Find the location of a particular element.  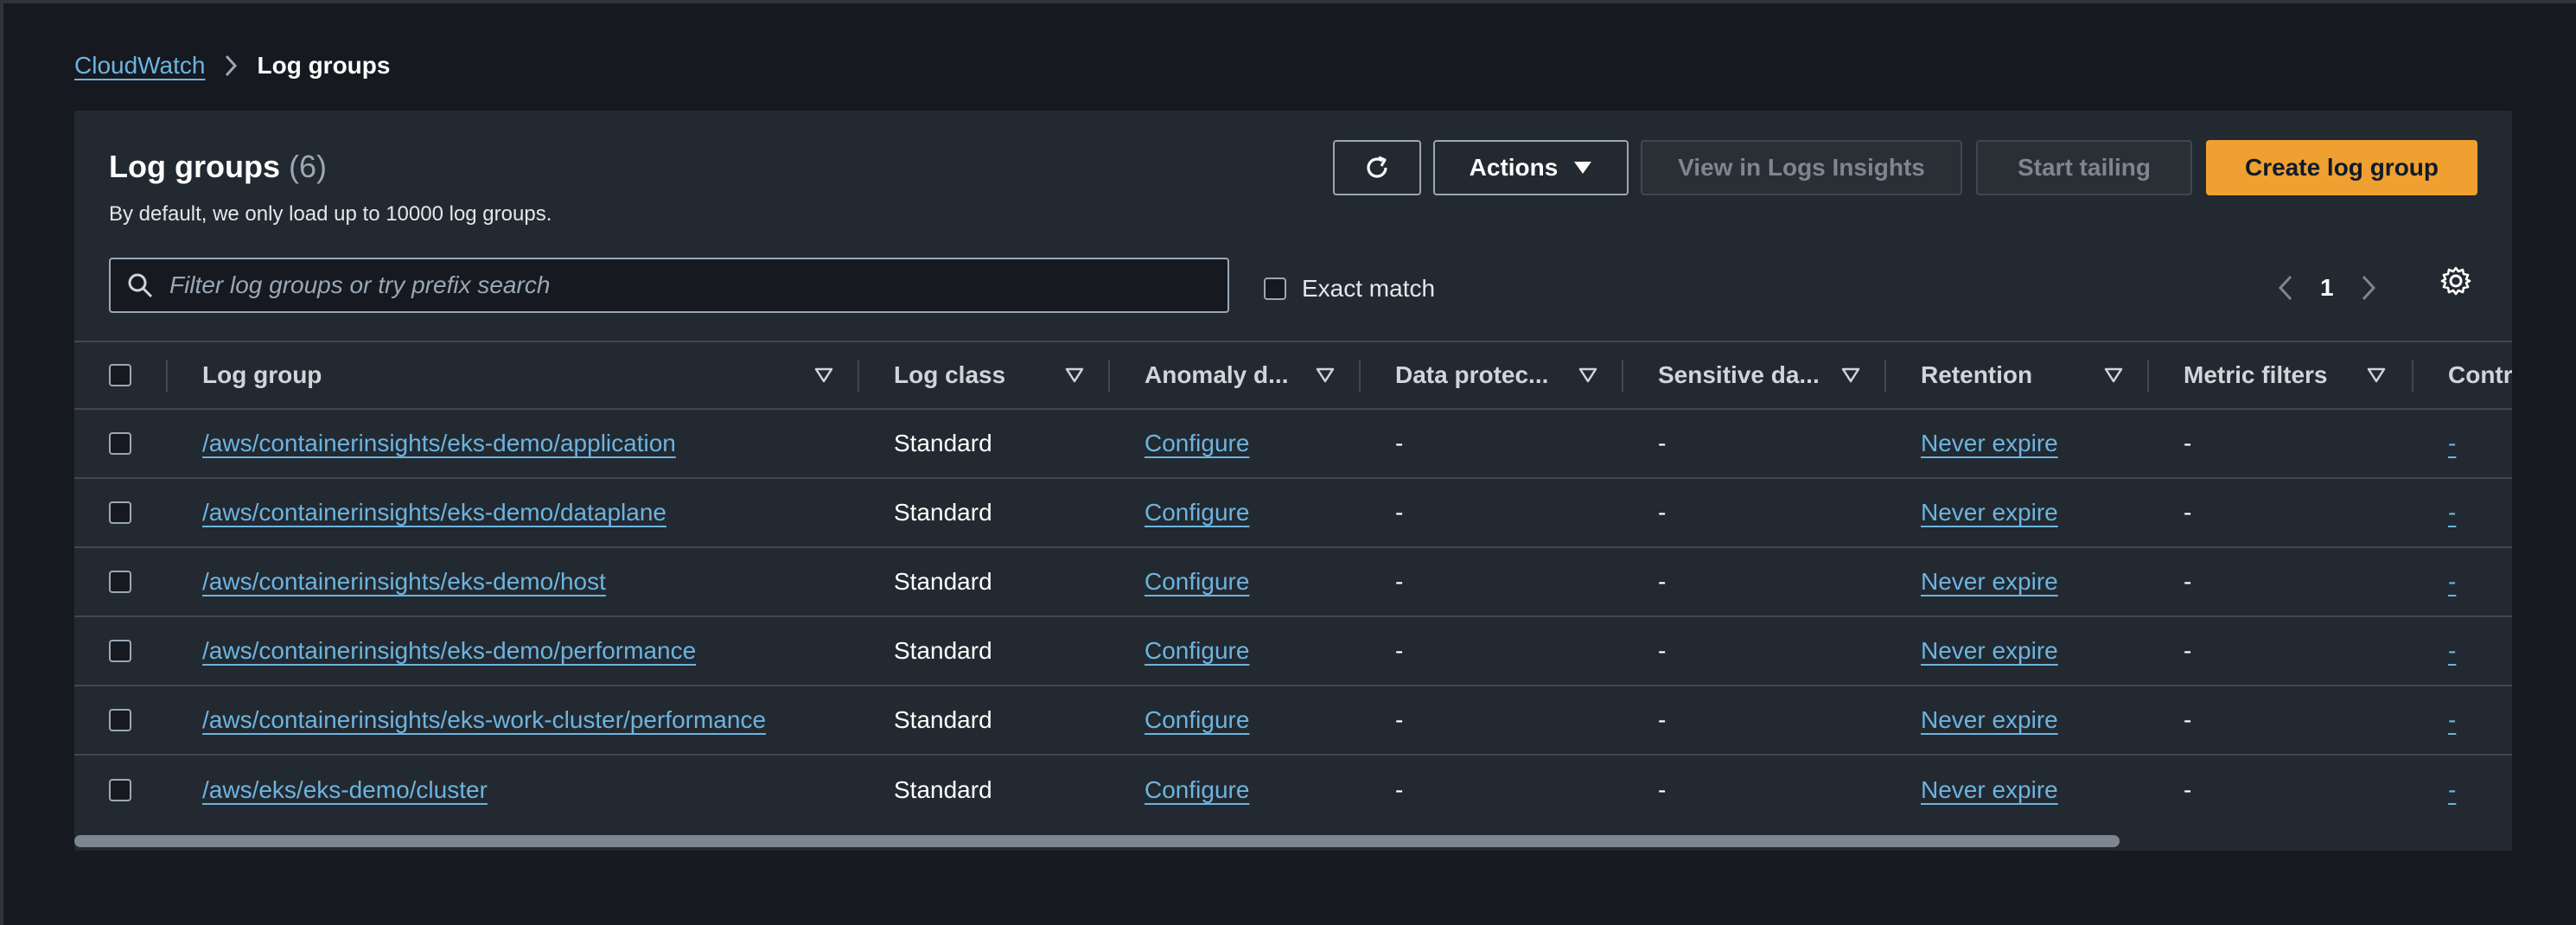

actions-button: Actions is located at coordinates (1531, 167).